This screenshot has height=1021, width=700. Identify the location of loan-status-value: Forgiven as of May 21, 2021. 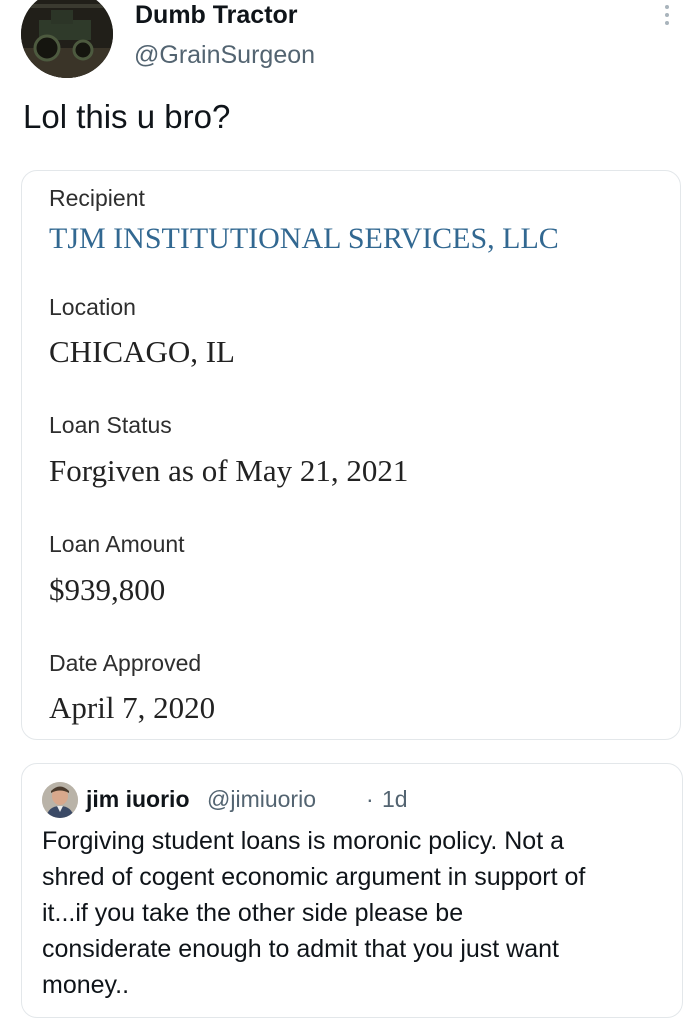
(229, 470).